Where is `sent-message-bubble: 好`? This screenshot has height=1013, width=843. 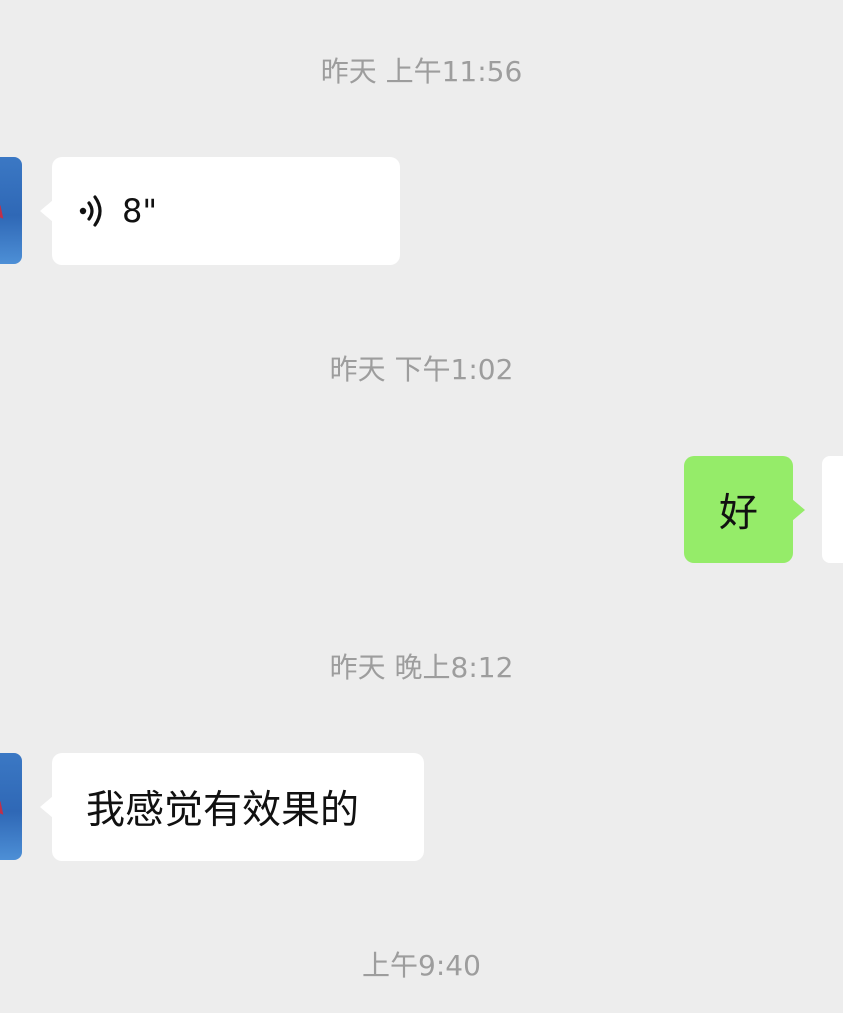
sent-message-bubble: 好 is located at coordinates (738, 509).